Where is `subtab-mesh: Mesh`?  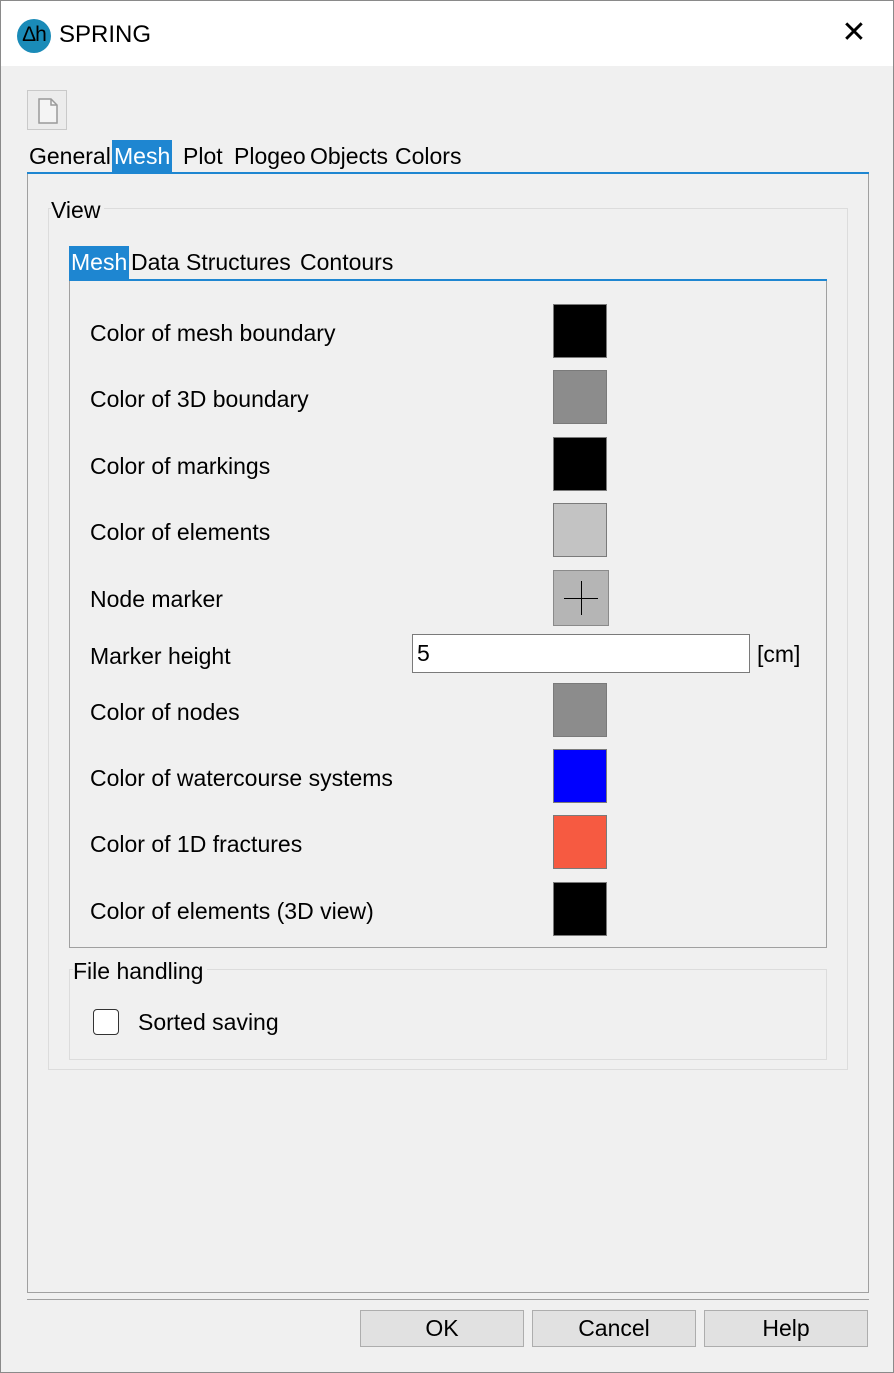 subtab-mesh: Mesh is located at coordinates (99, 262).